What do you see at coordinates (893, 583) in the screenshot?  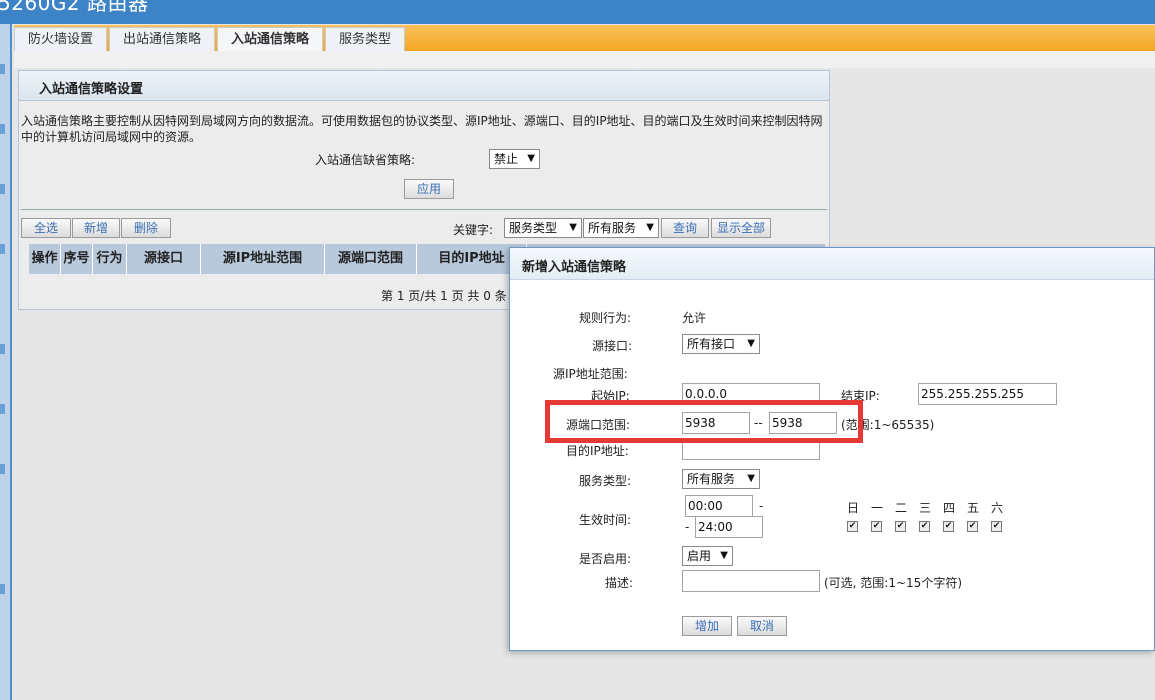 I see `description-hint: (可选, 范围:1~15个字符)` at bounding box center [893, 583].